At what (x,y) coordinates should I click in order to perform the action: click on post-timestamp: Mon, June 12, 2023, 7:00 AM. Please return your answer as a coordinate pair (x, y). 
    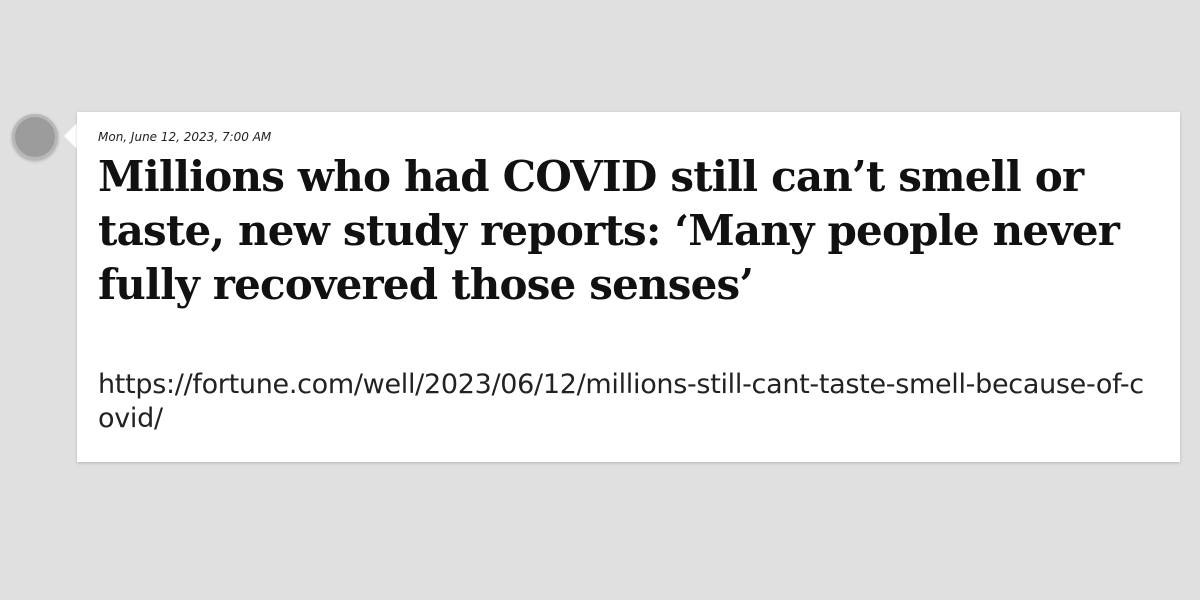
    Looking at the image, I should click on (185, 137).